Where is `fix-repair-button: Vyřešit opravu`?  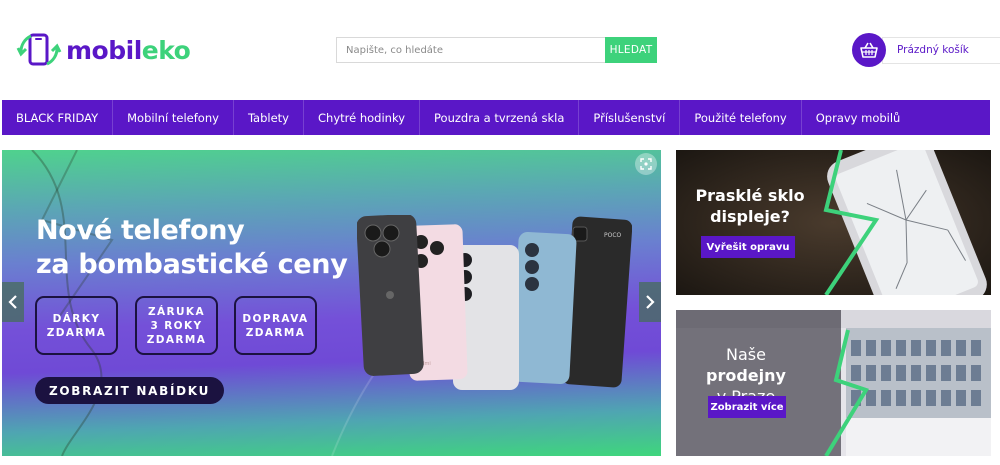
fix-repair-button: Vyřešit opravu is located at coordinates (748, 247).